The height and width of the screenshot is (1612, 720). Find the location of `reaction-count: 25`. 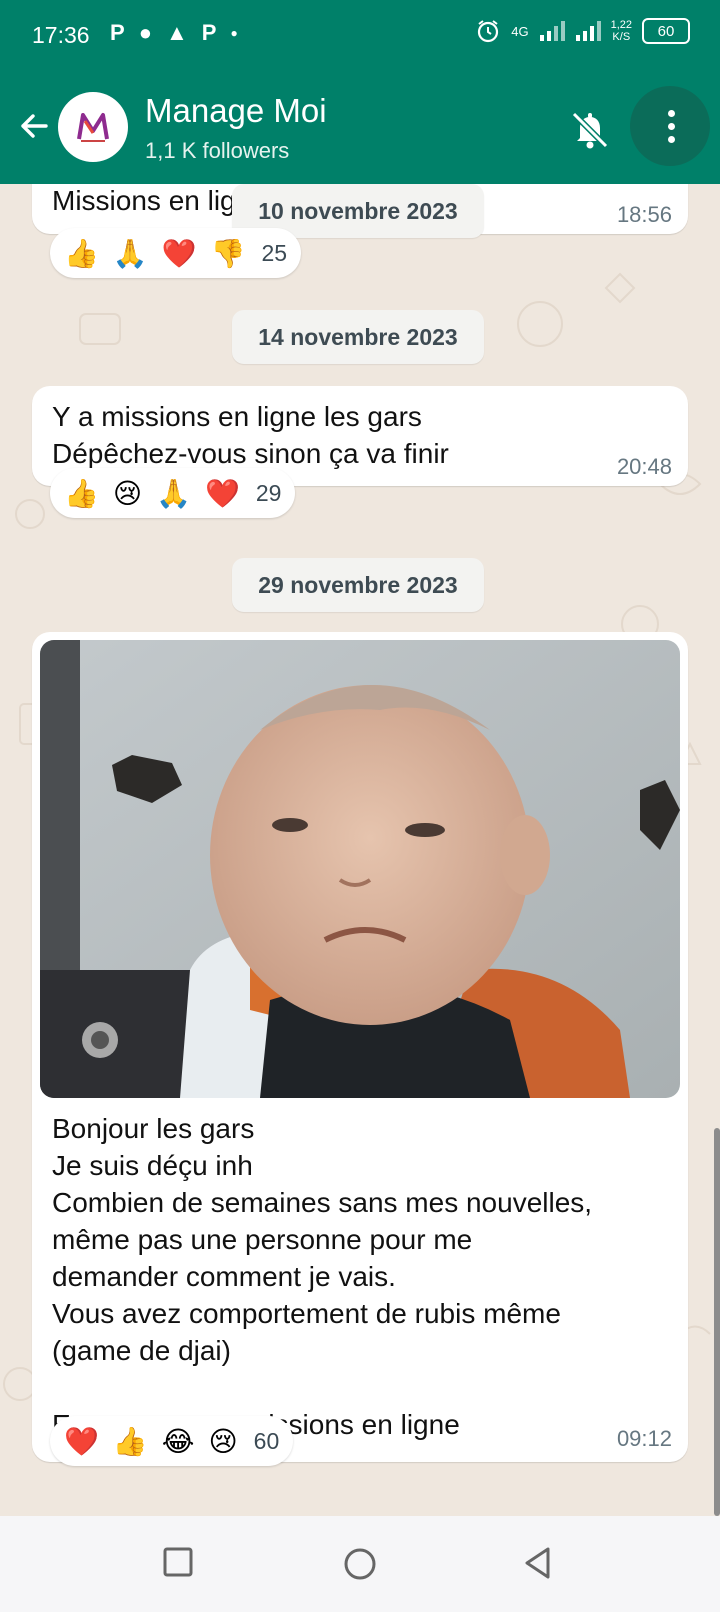

reaction-count: 25 is located at coordinates (274, 252).